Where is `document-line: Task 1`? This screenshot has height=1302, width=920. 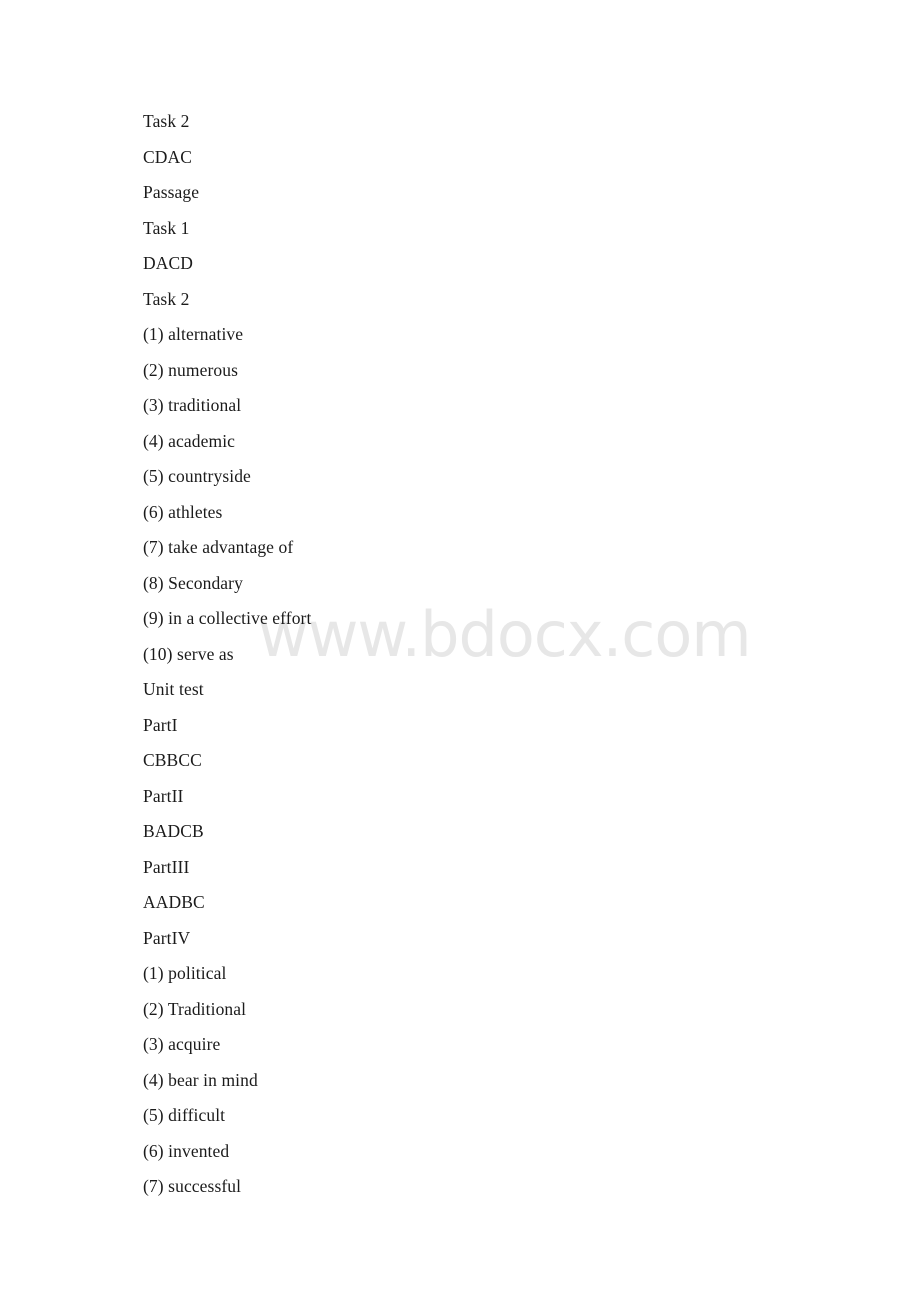
document-line: Task 1 is located at coordinates (166, 227).